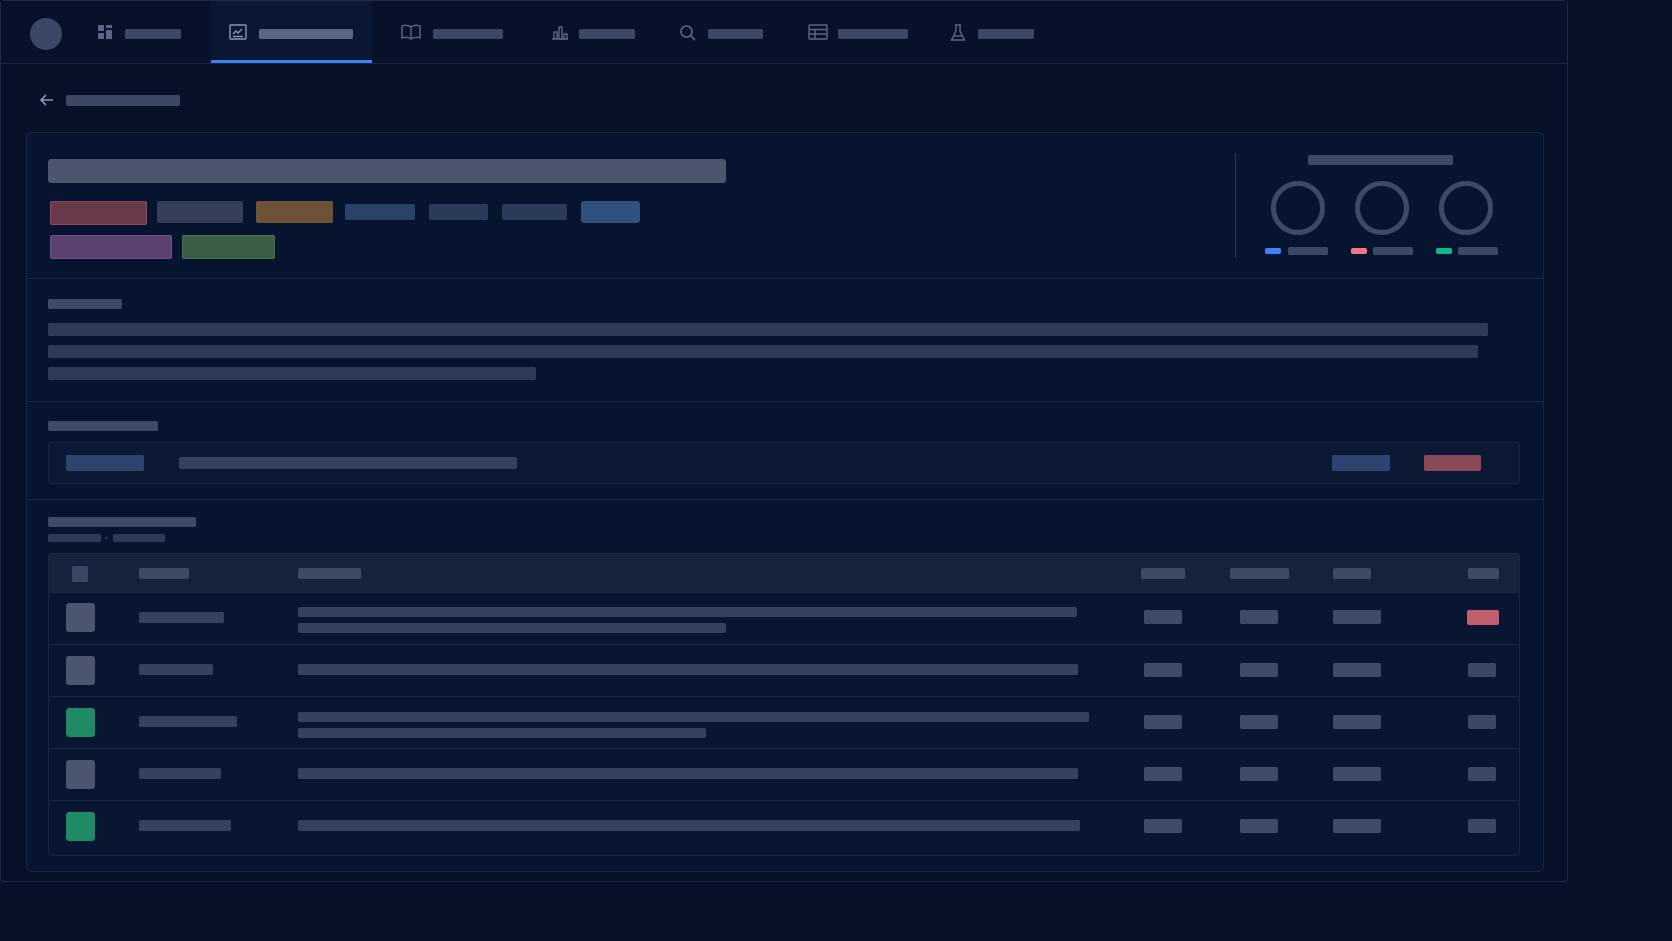  Describe the element at coordinates (348, 463) in the screenshot. I see `linked-item-text` at that location.